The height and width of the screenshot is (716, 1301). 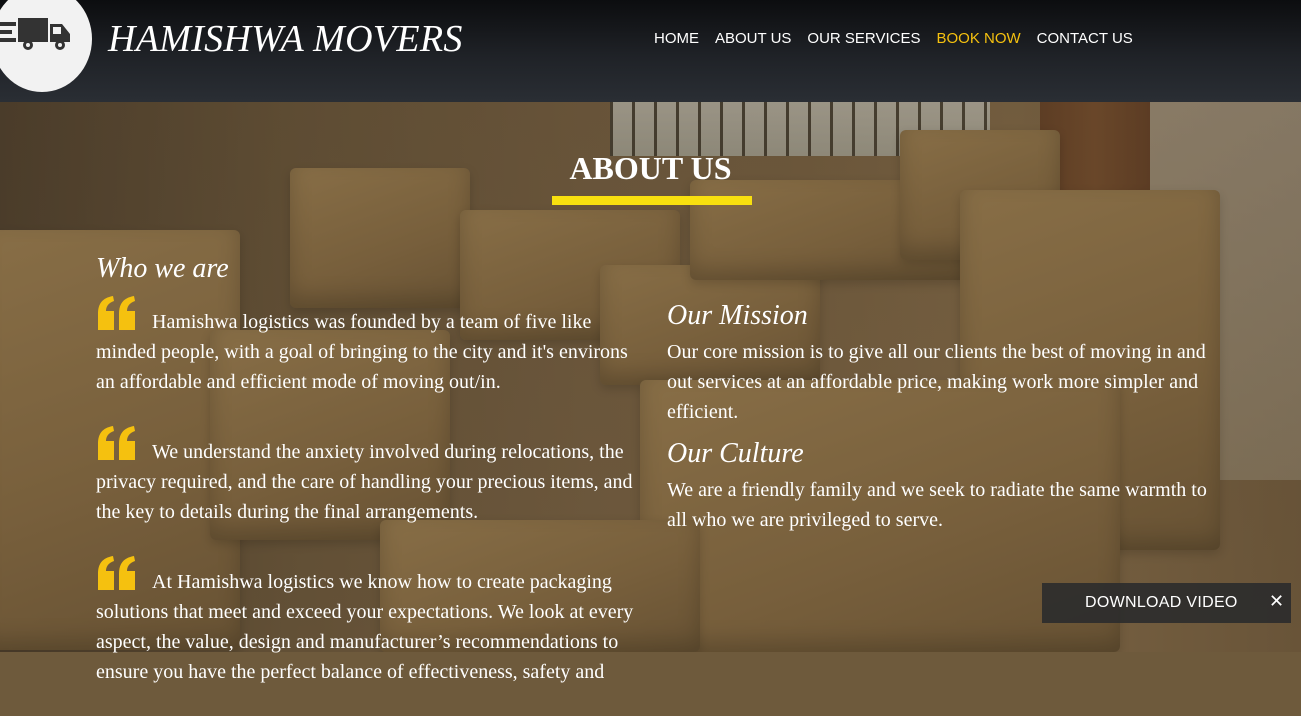 What do you see at coordinates (1085, 38) in the screenshot?
I see `nav-contact-us: CONTACT US` at bounding box center [1085, 38].